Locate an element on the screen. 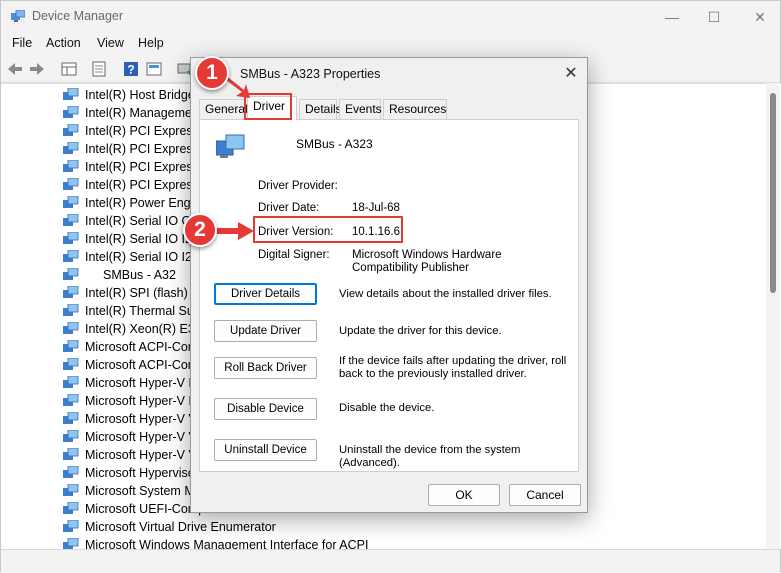  help-icon: ? is located at coordinates (131, 69).